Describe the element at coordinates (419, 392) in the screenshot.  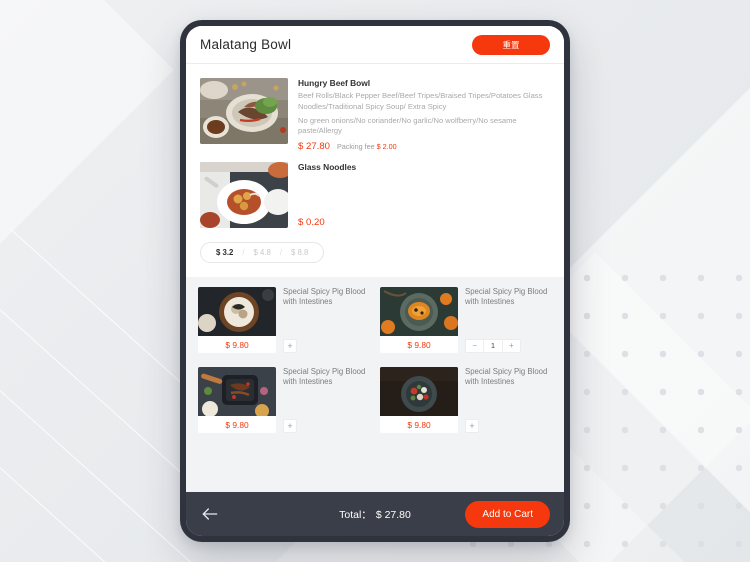
I see `dark-bowl-salad-photo` at that location.